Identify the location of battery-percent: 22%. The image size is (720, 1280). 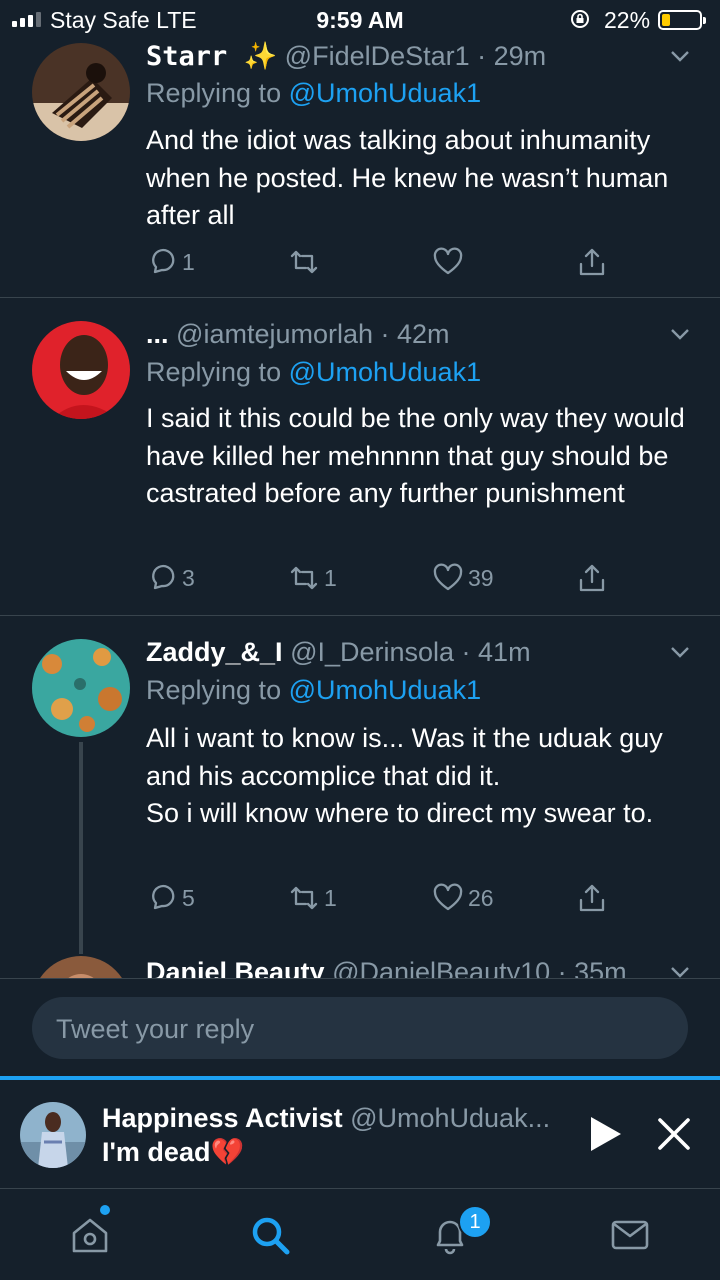
(627, 20).